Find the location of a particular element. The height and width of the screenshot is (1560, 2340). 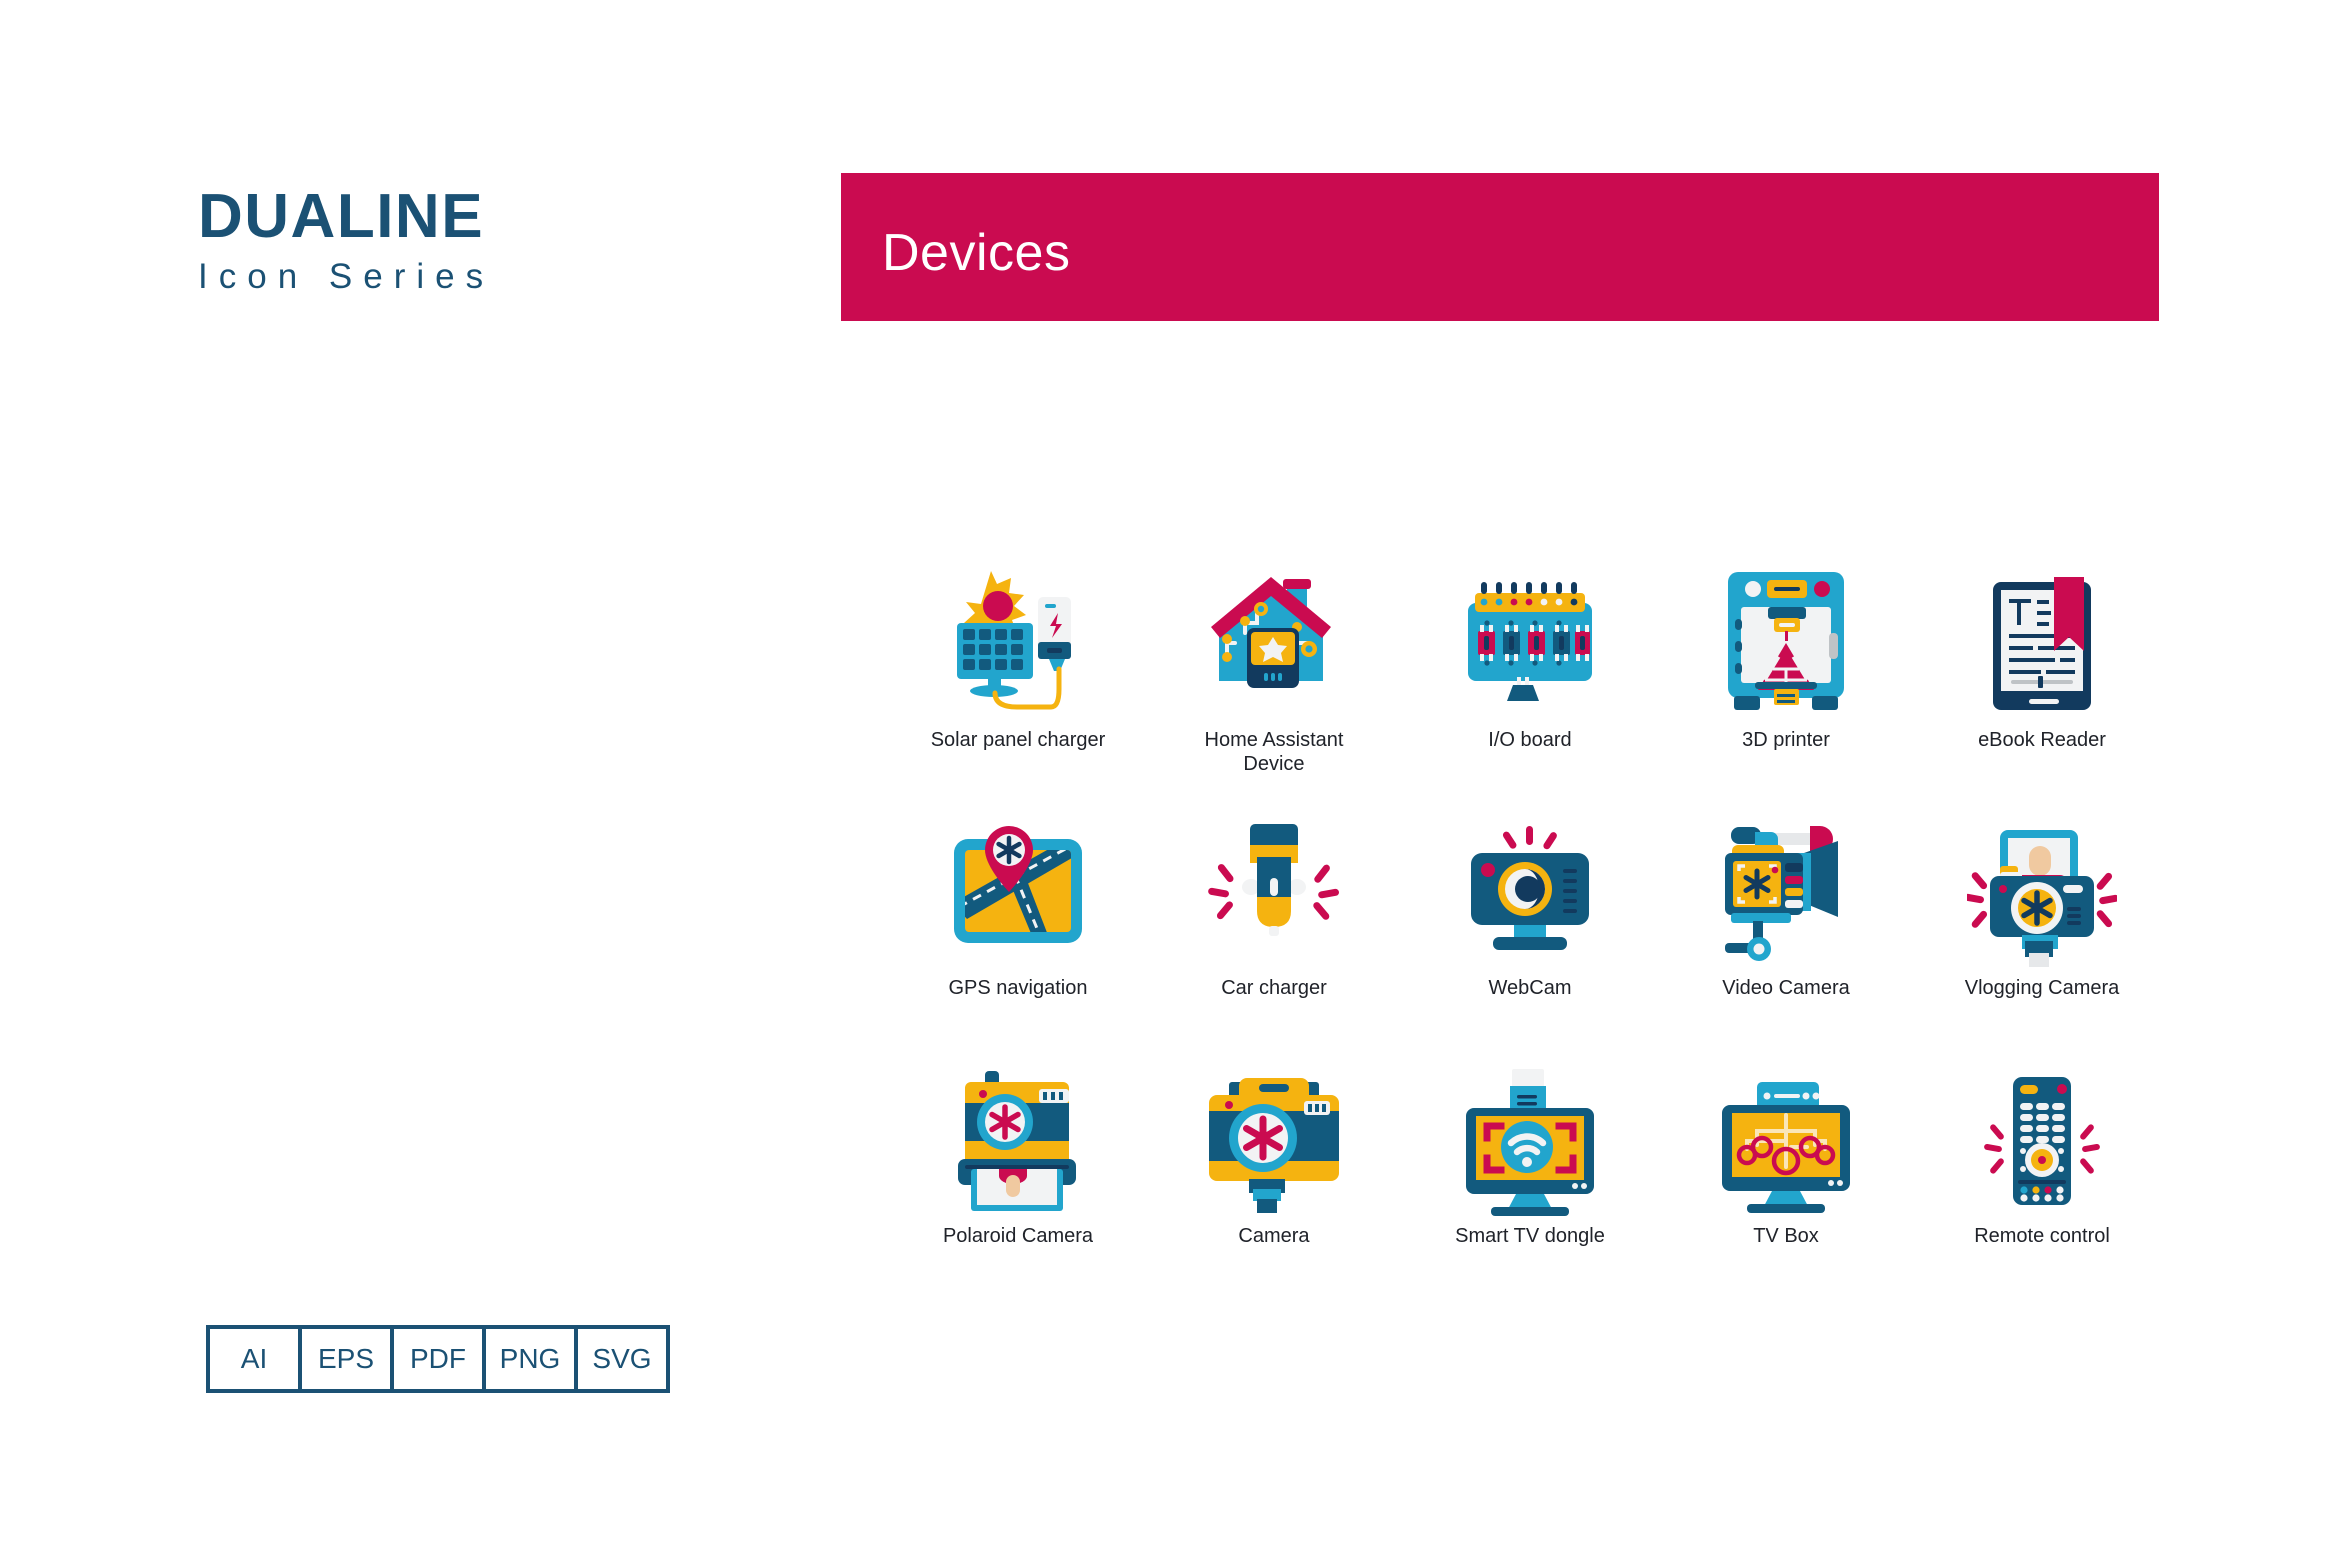

icon-cell-vlogging-camera: Vlogging Camera is located at coordinates (2042, 937).